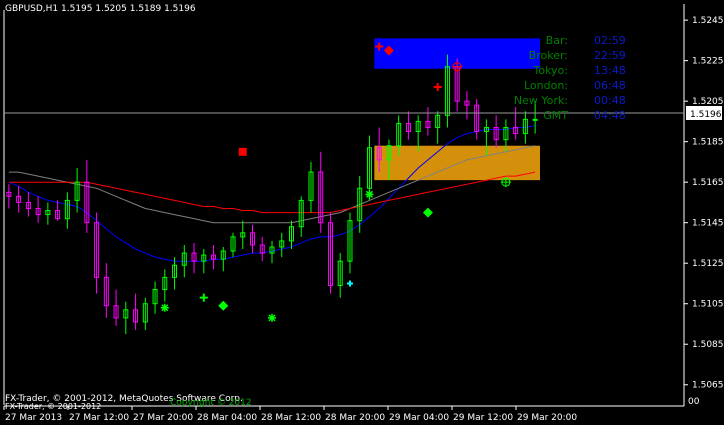 This screenshot has width=724, height=425. What do you see at coordinates (708, 264) in the screenshot?
I see `price-tick-label: 1.5125` at bounding box center [708, 264].